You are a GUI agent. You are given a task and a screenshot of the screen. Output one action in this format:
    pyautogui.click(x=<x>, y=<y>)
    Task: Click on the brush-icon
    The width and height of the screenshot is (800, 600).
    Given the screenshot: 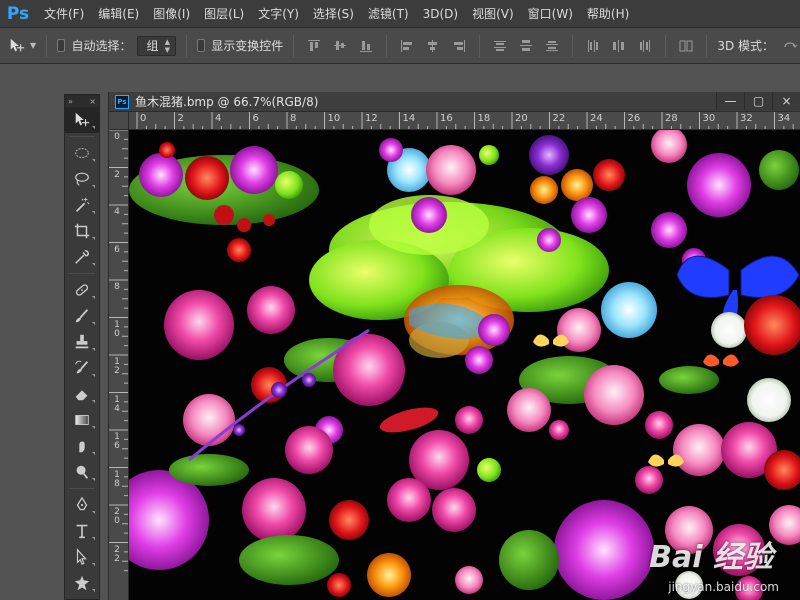 What is the action you would take?
    pyautogui.click(x=82, y=316)
    